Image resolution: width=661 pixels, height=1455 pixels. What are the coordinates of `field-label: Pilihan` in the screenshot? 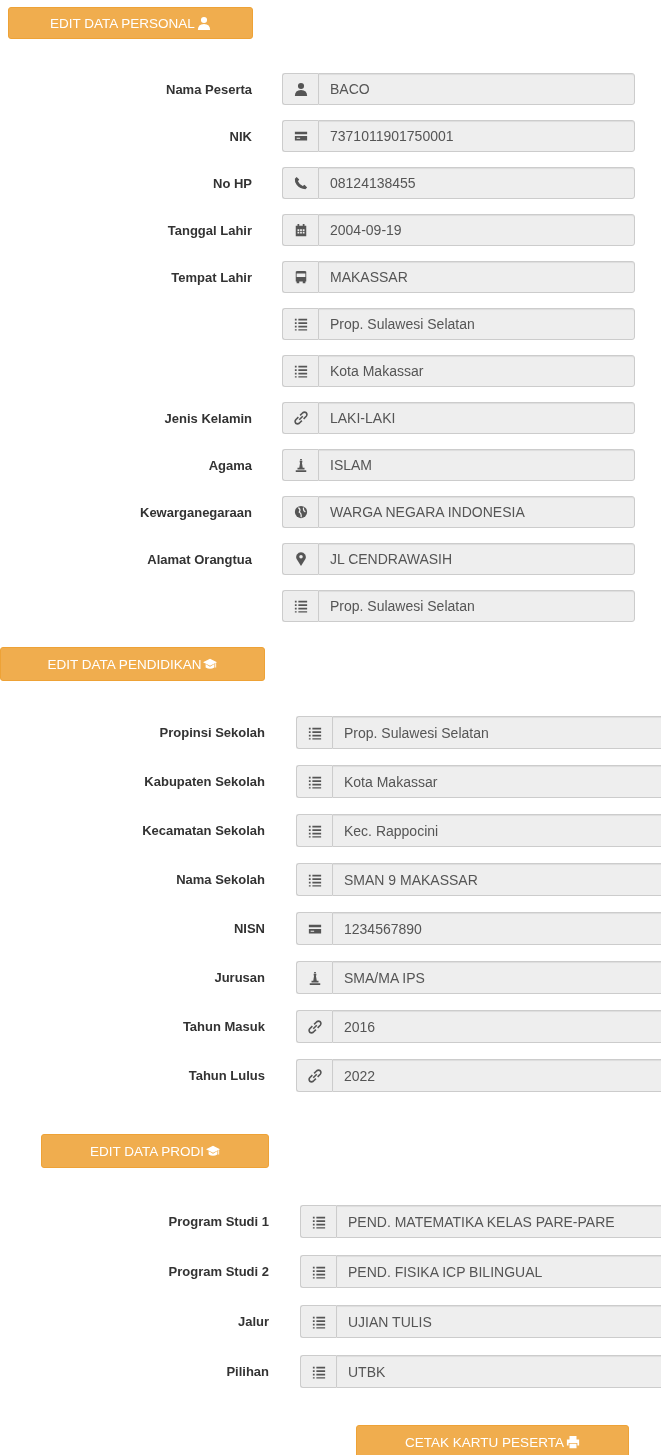 It's located at (247, 1371).